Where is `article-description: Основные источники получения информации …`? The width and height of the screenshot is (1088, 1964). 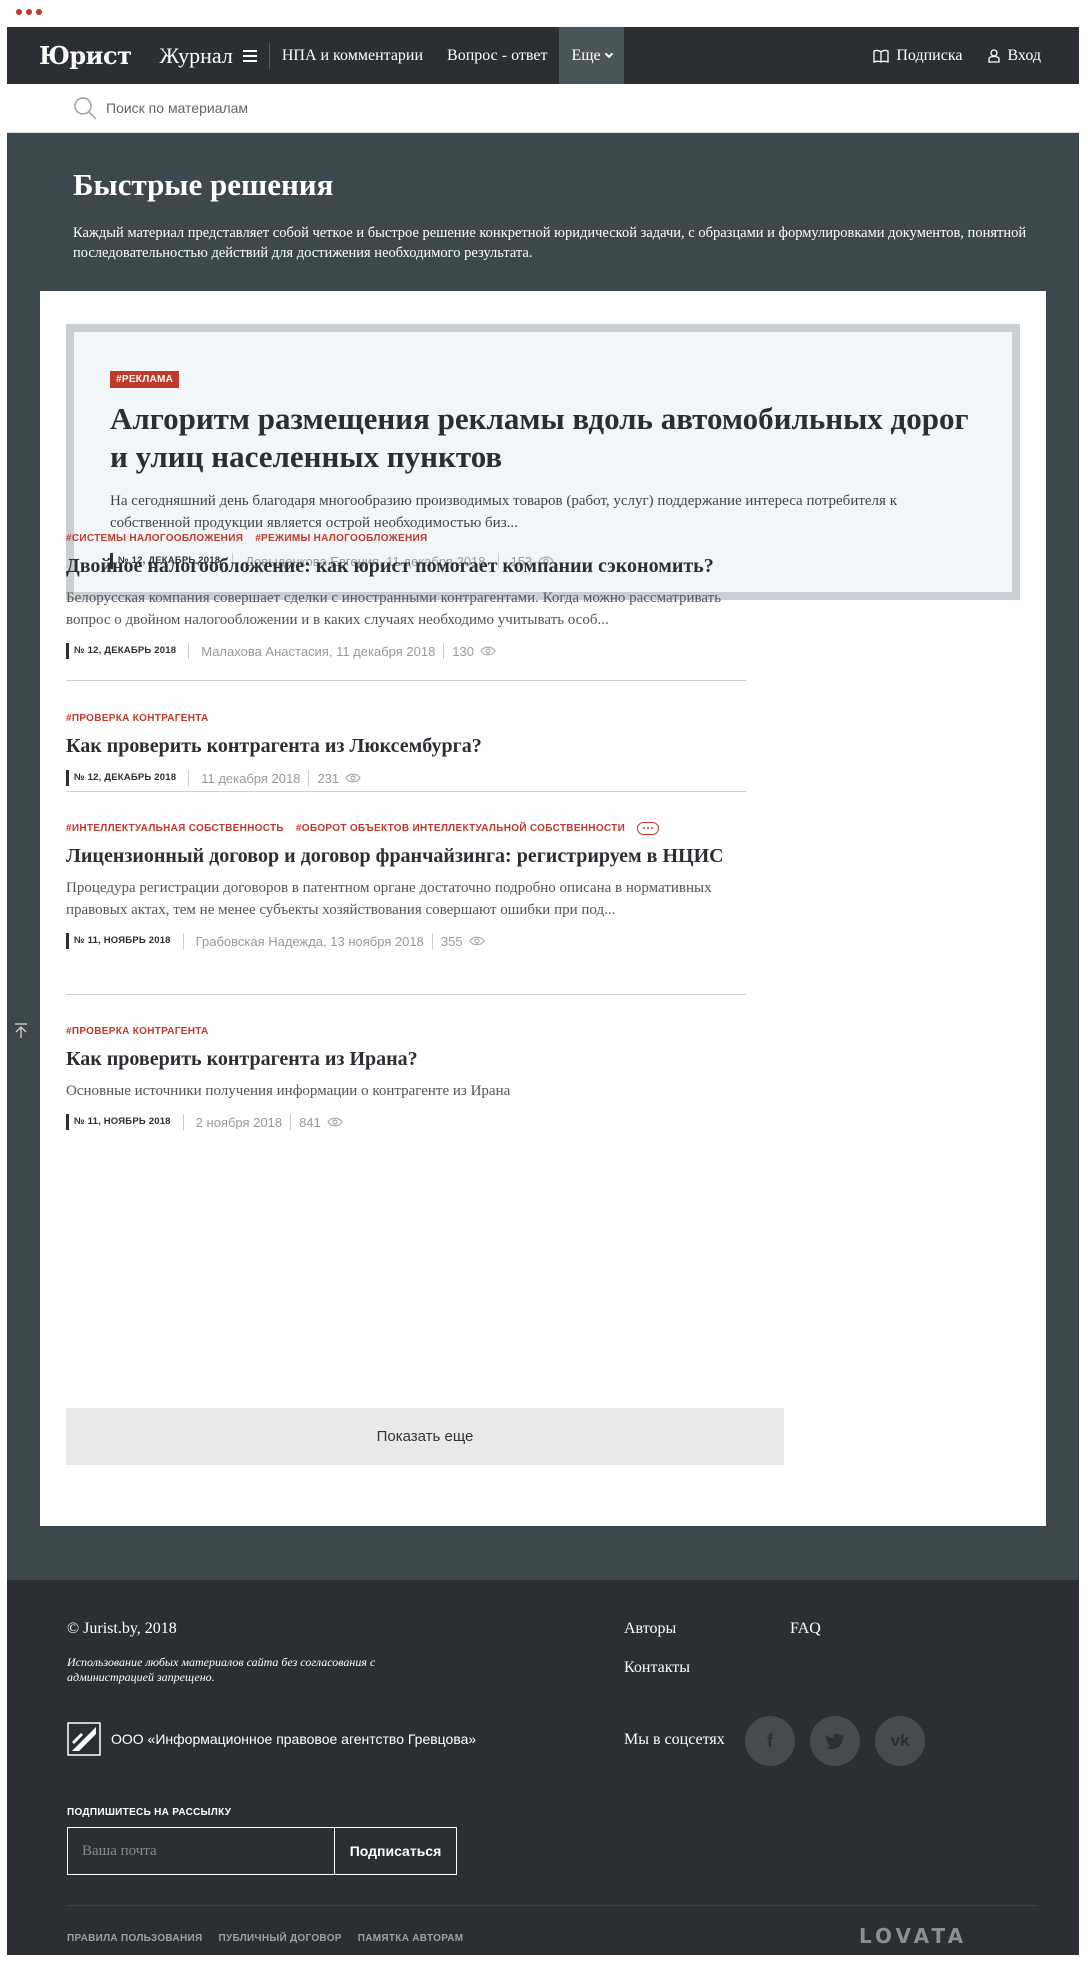
article-description: Основные источники получения информации … is located at coordinates (288, 1091).